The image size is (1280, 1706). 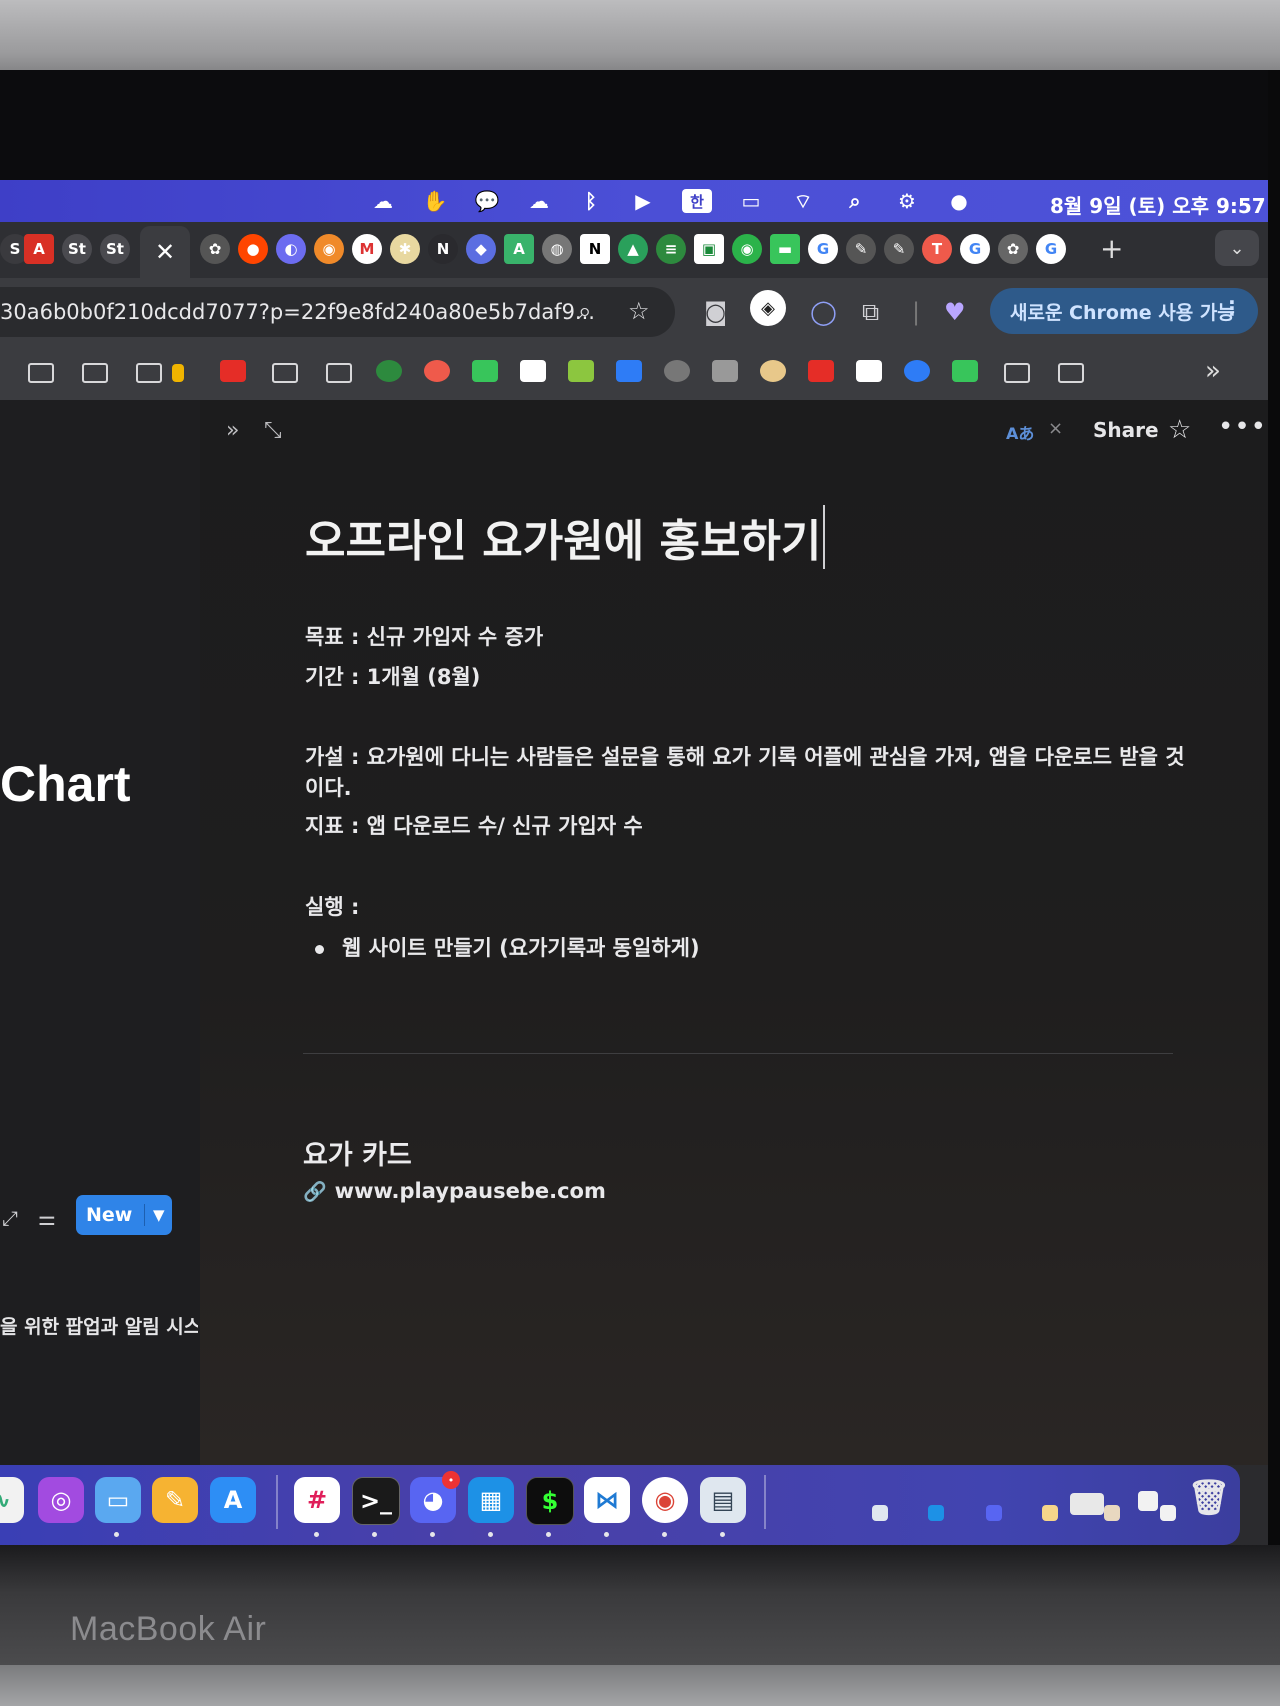 What do you see at coordinates (233, 1500) in the screenshot?
I see `app-store-icon: A` at bounding box center [233, 1500].